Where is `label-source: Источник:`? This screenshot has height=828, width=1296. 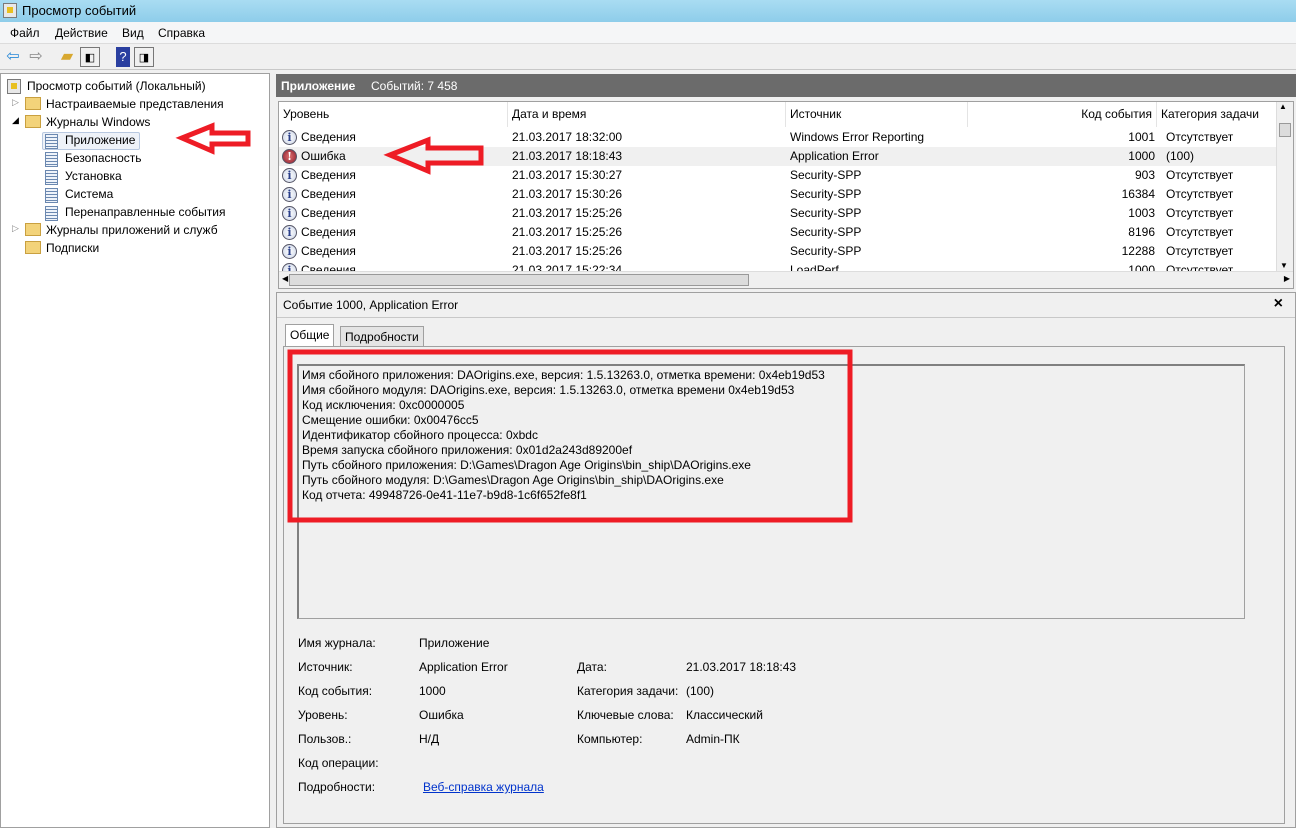
label-source: Источник: is located at coordinates (325, 667).